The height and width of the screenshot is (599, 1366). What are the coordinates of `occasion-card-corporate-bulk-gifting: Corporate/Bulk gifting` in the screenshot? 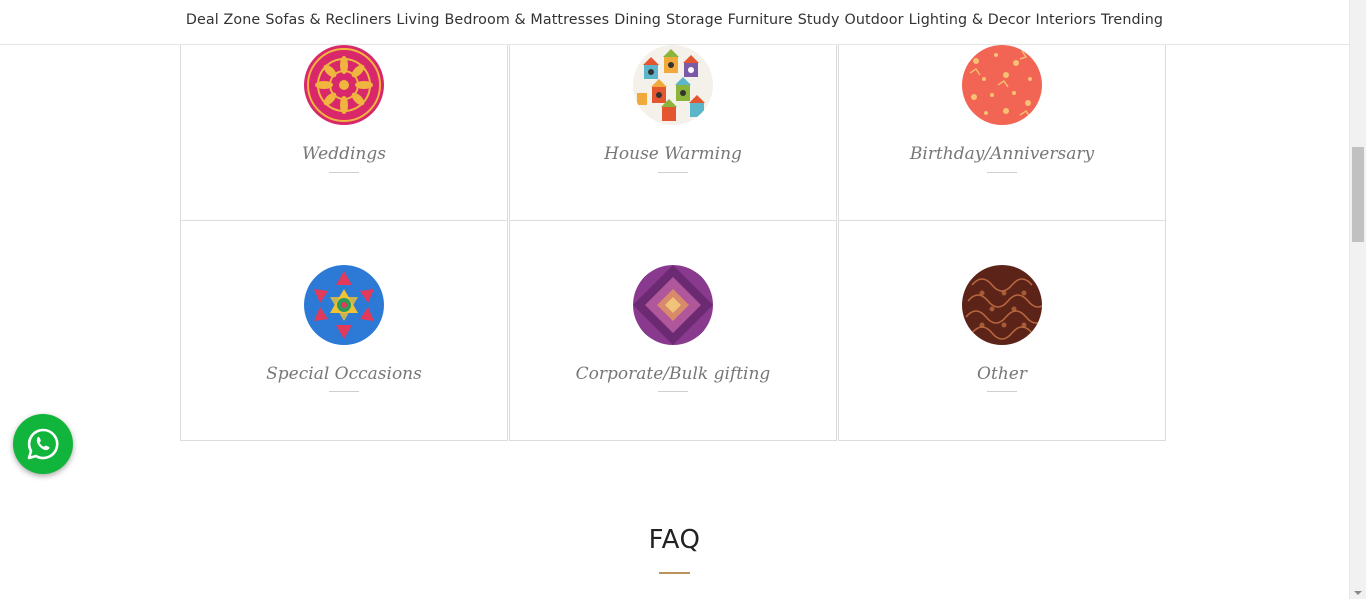 It's located at (673, 330).